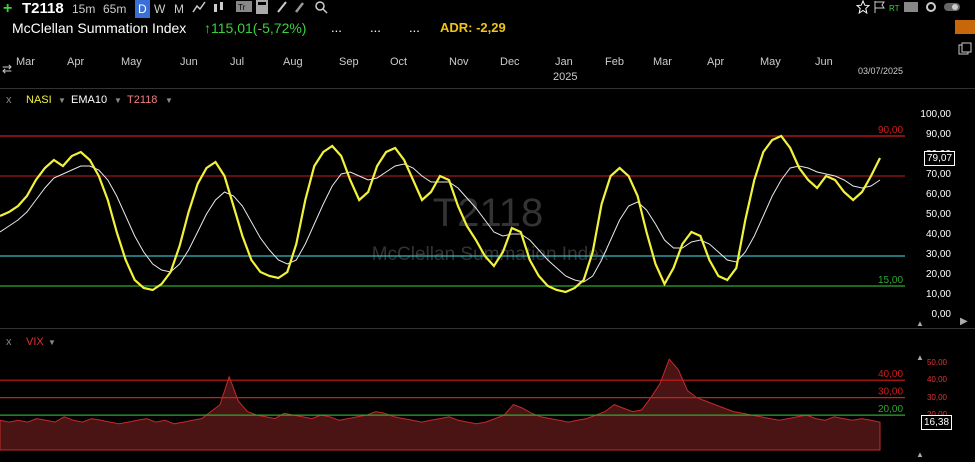  Describe the element at coordinates (880, 9) in the screenshot. I see `flag-icon` at that location.